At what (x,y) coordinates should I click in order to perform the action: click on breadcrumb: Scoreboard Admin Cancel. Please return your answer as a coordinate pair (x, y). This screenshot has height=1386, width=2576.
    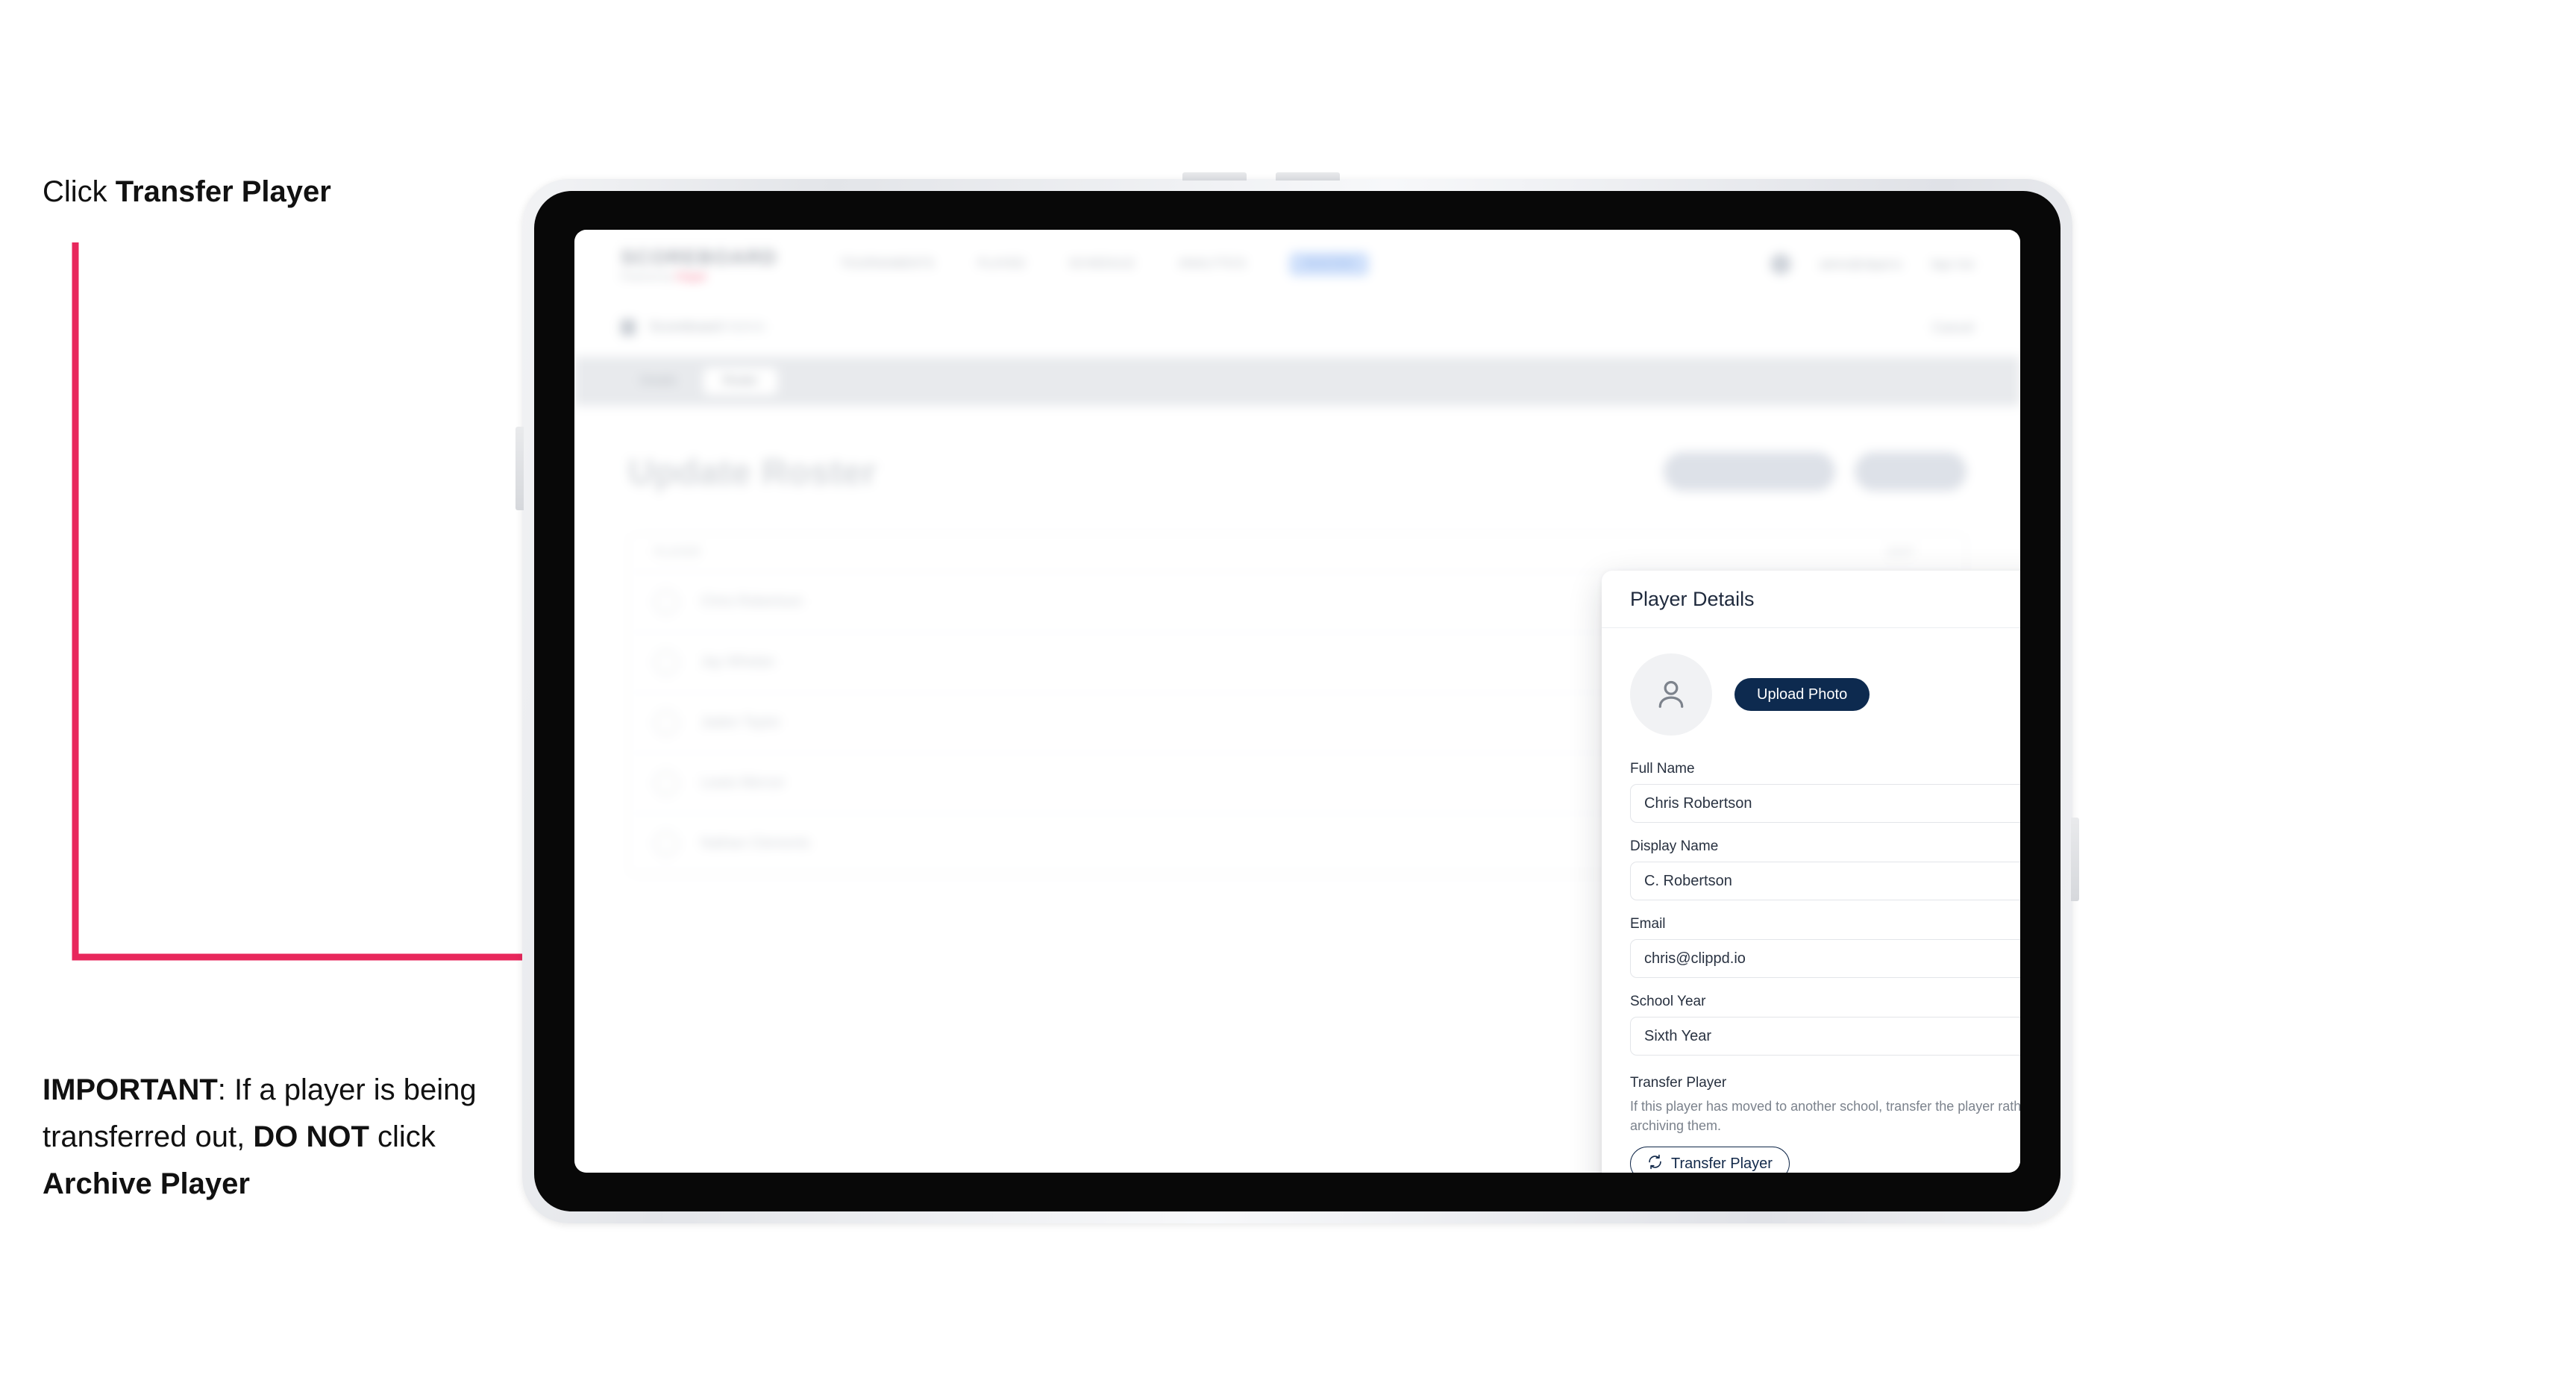
    Looking at the image, I should click on (1297, 327).